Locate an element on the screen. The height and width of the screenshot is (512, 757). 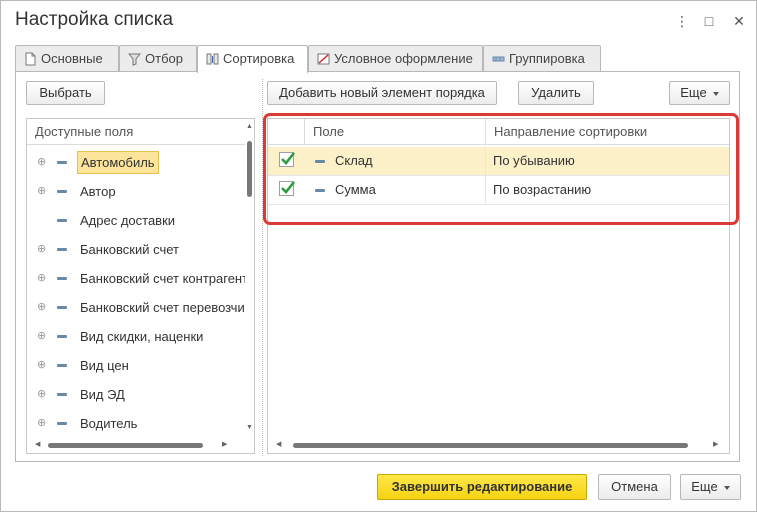
table-header: Поле Направление сортировки is located at coordinates (498, 132).